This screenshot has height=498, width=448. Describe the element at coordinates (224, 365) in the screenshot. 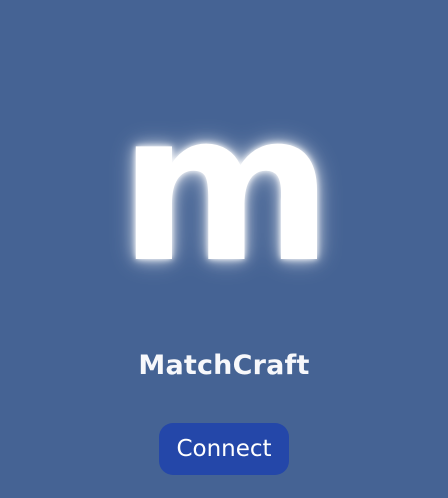

I see `app-title: MatchCraft` at that location.